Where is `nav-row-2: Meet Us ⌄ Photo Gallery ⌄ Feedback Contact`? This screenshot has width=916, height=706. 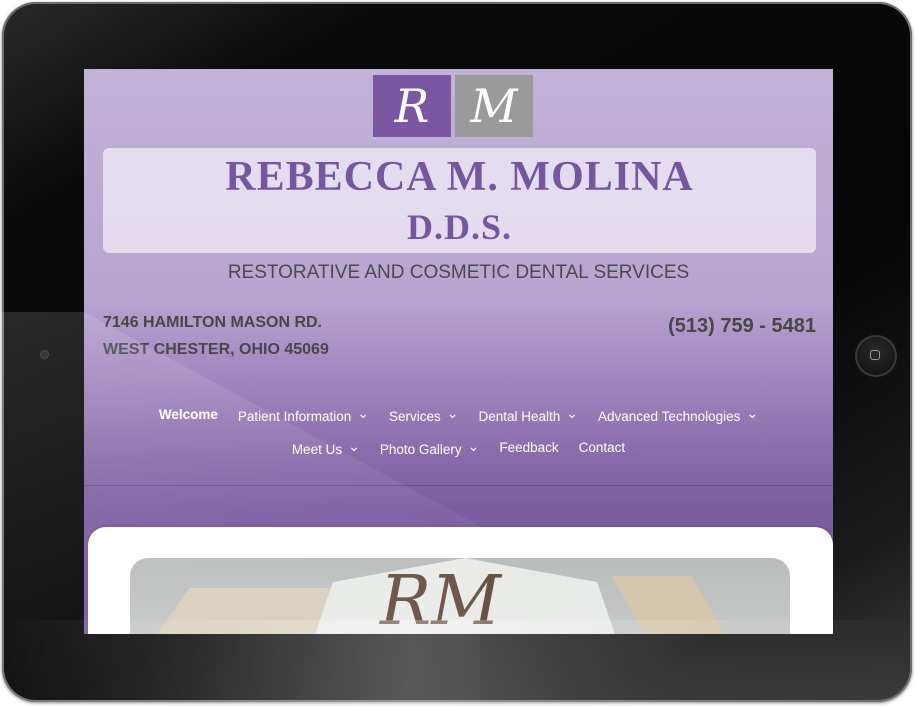 nav-row-2: Meet Us ⌄ Photo Gallery ⌄ Feedback Contact is located at coordinates (458, 447).